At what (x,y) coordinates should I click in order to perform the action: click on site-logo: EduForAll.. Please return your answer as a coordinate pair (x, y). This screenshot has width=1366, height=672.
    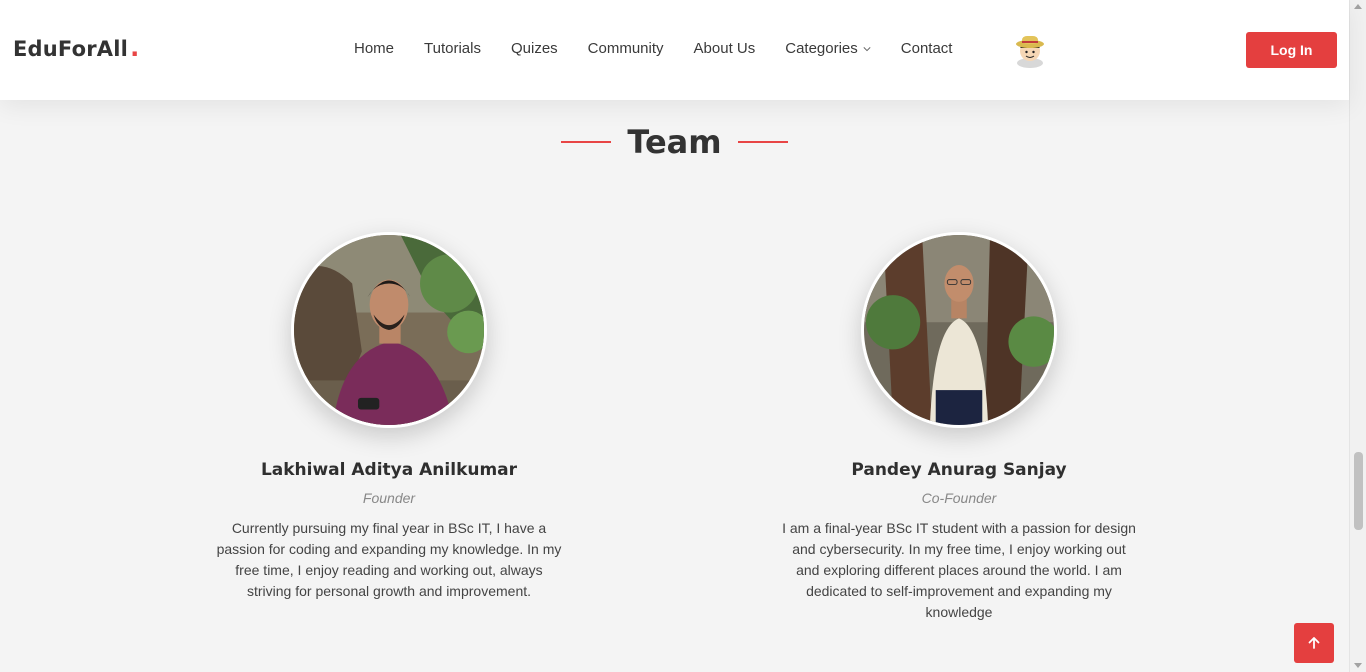
    Looking at the image, I should click on (76, 48).